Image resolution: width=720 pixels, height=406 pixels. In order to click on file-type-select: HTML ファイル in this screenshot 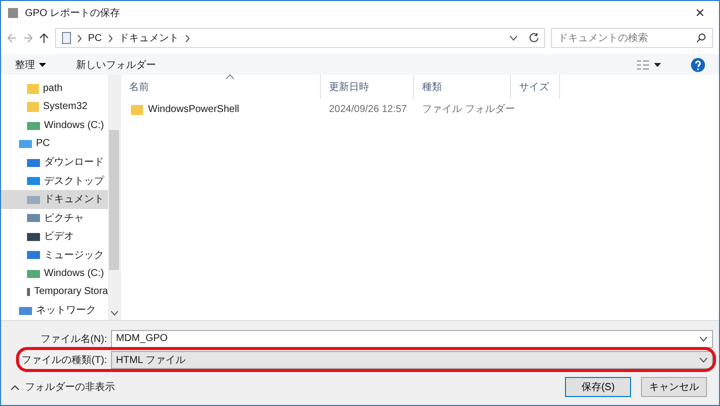, I will do `click(412, 359)`.